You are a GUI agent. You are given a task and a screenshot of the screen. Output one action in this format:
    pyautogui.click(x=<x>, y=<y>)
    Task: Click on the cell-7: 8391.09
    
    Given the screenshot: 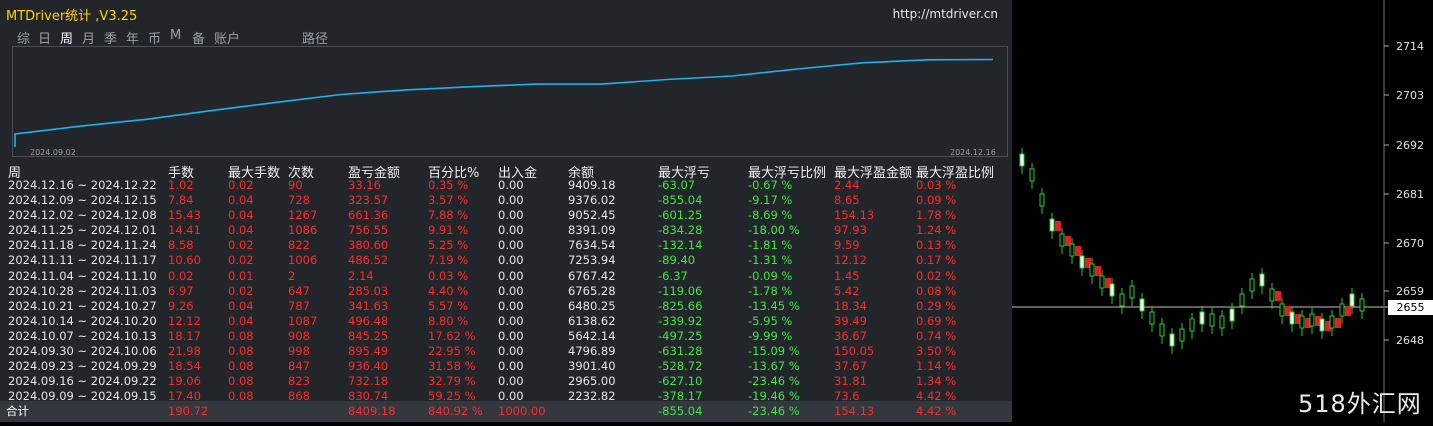 What is the action you would take?
    pyautogui.click(x=592, y=230)
    